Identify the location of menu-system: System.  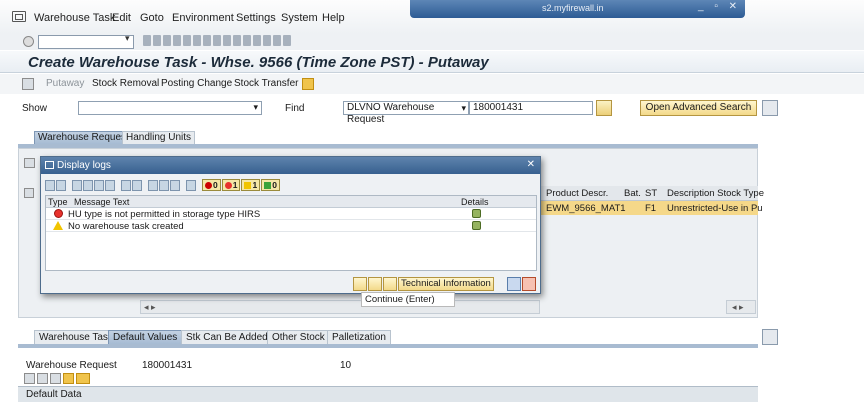
(299, 18).